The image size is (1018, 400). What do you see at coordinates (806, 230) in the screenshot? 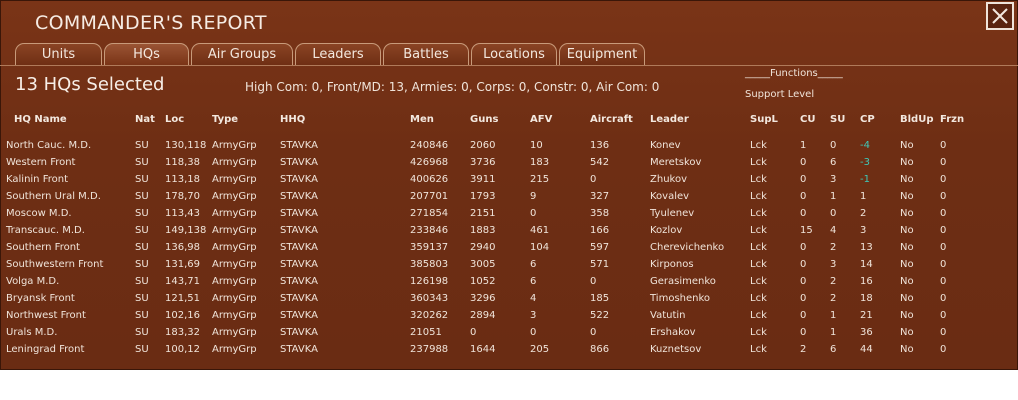
I see `cell-cu: 15` at bounding box center [806, 230].